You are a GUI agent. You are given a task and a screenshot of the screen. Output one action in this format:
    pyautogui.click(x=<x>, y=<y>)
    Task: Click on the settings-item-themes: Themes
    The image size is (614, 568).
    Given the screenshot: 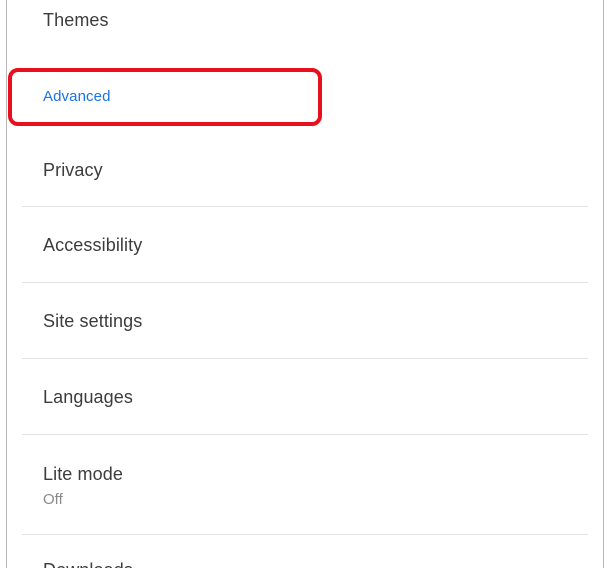 What is the action you would take?
    pyautogui.click(x=305, y=20)
    